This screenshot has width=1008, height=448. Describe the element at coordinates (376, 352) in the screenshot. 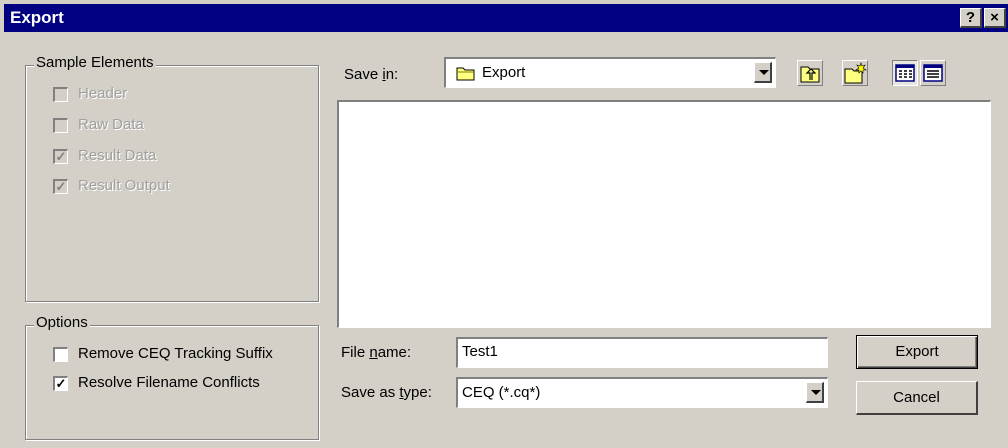

I see `file-name-label: File name:` at that location.